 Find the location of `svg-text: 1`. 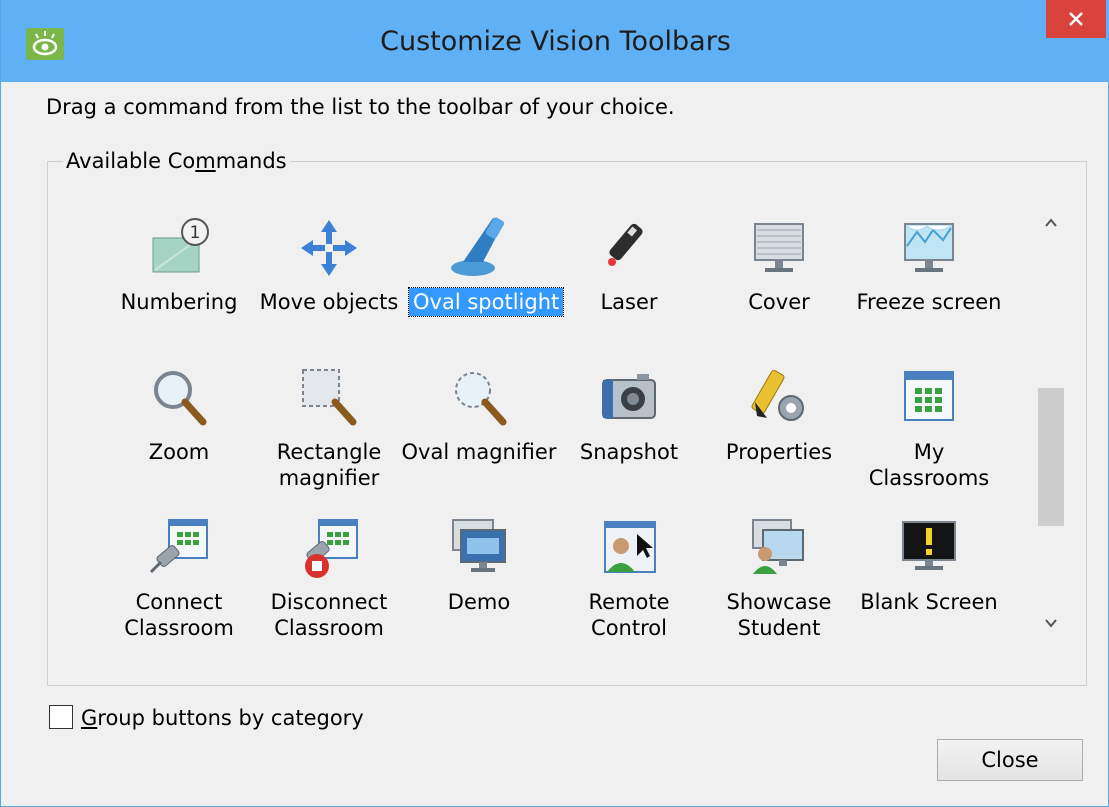

svg-text: 1 is located at coordinates (195, 233).